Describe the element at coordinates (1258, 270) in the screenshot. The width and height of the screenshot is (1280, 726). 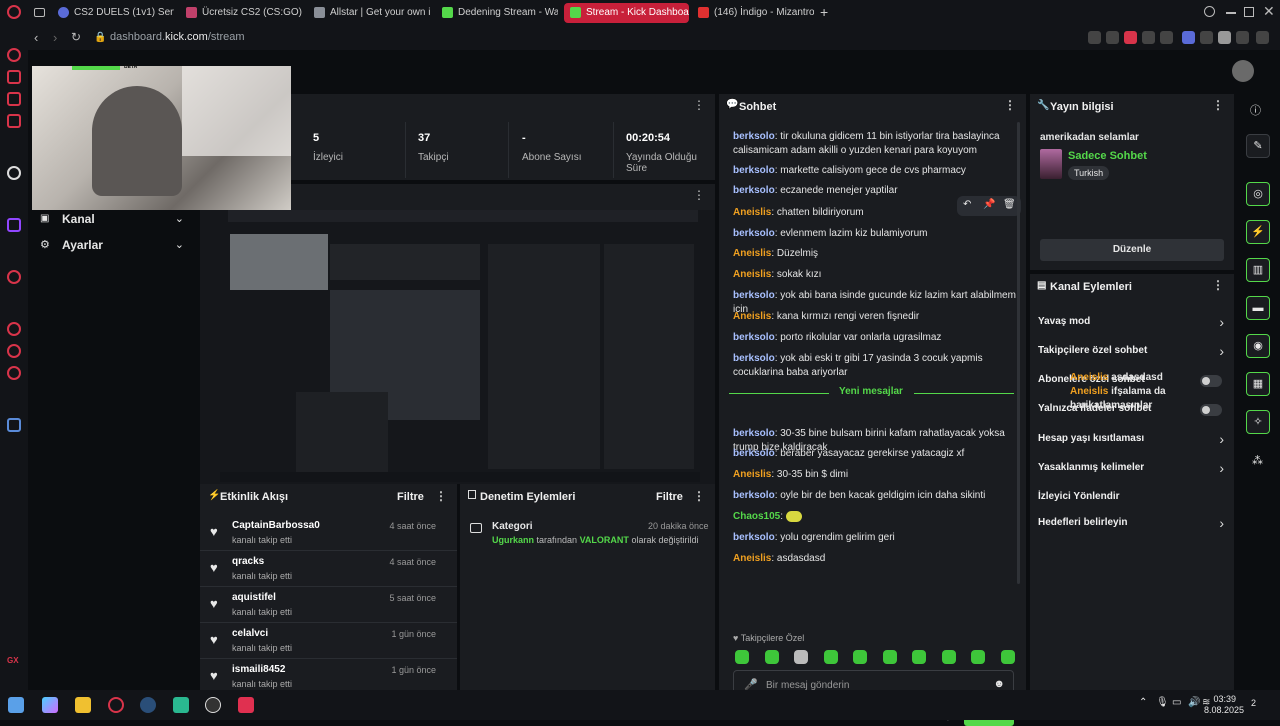
I see `document-icon: ▥` at that location.